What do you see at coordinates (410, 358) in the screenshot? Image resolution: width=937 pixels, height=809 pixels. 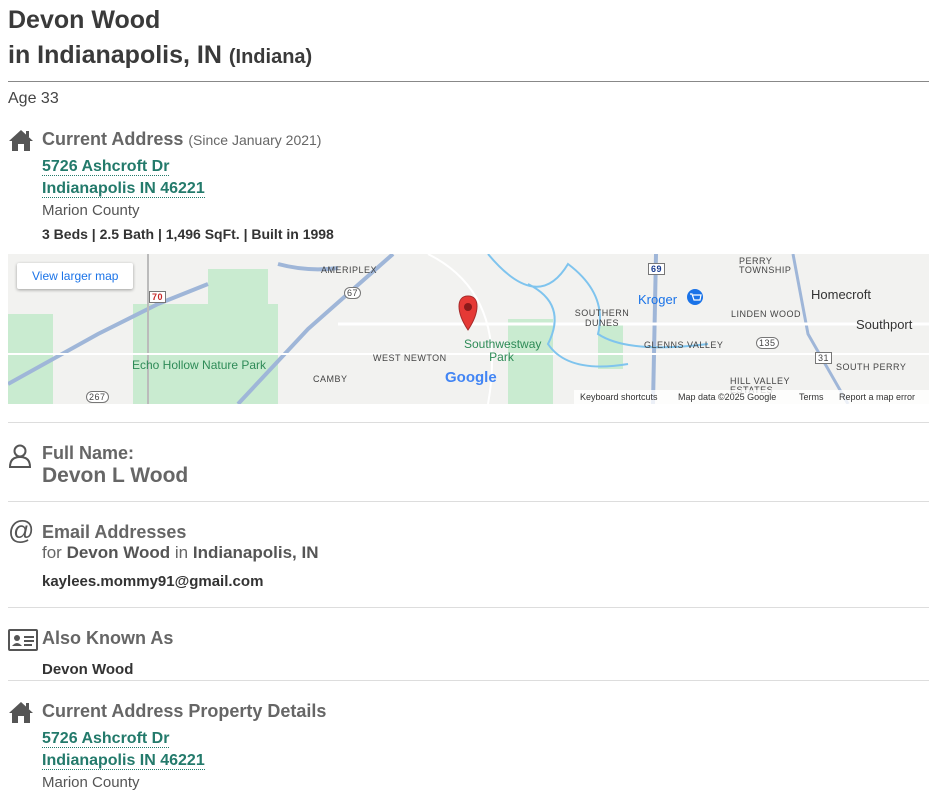 I see `map-label-west-newton: WEST NEWTON` at bounding box center [410, 358].